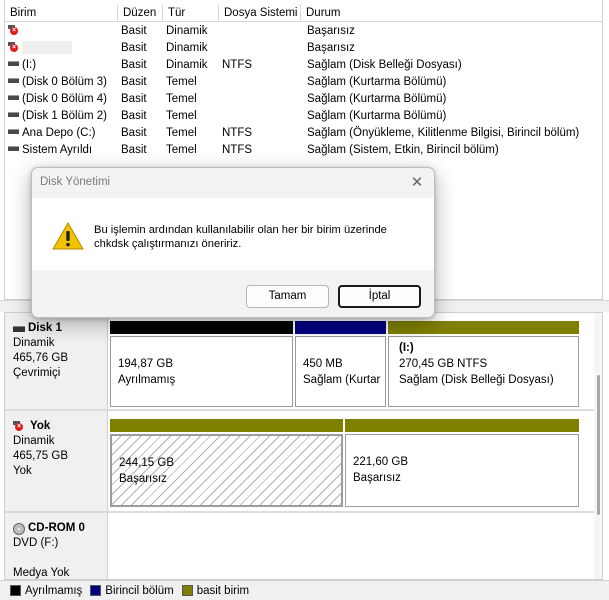 Image resolution: width=609 pixels, height=600 pixels. I want to click on disk-state: Medya Yok, so click(41, 573).